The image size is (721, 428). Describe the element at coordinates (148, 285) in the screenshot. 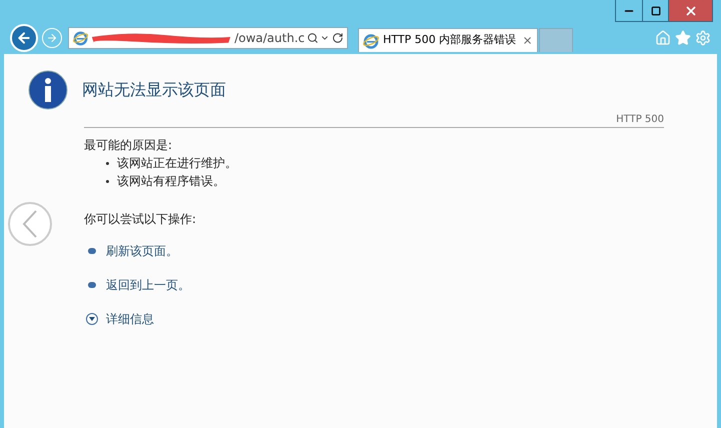

I see `action-link: 返回到上一页。` at that location.